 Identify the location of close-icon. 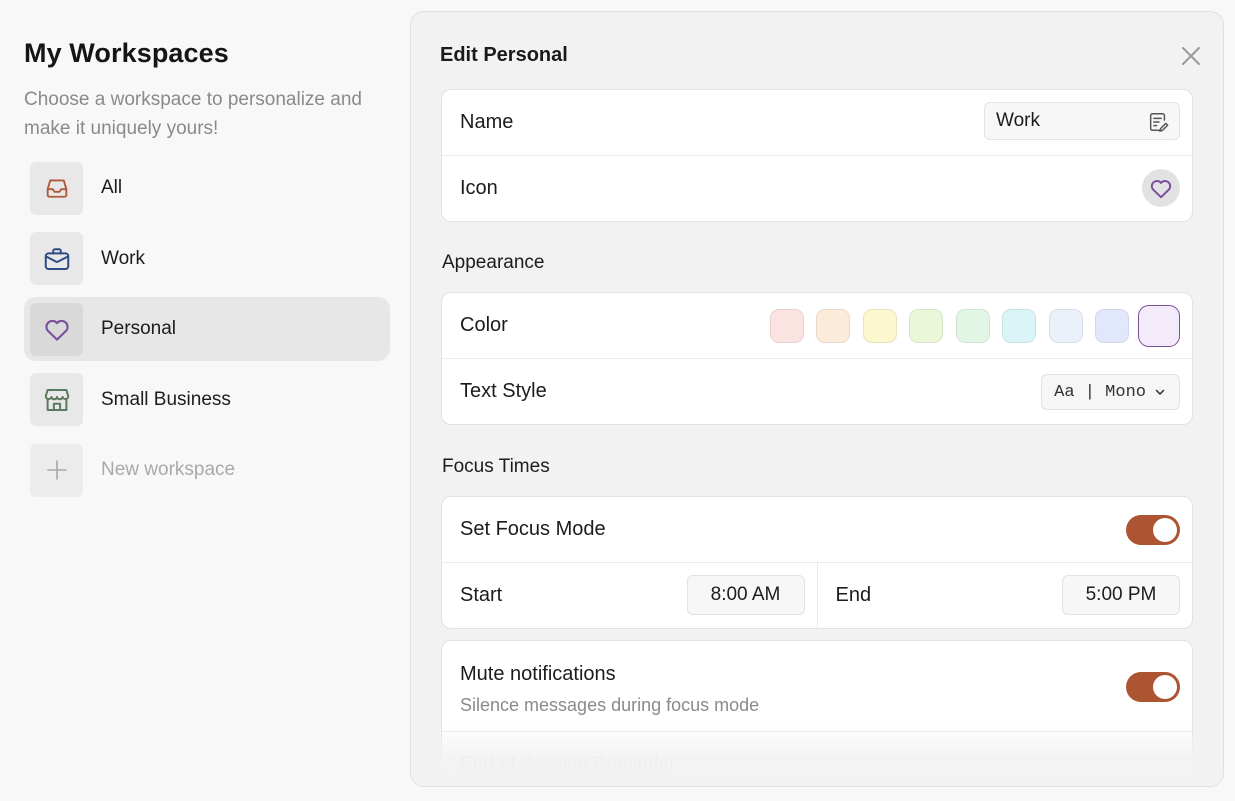
(1191, 56).